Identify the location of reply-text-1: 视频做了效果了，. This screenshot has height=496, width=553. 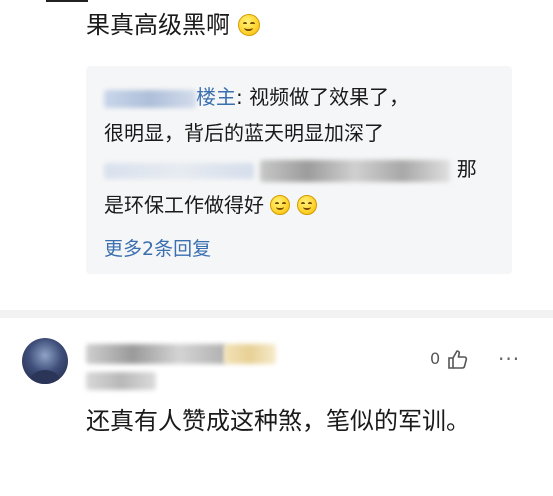
(329, 97).